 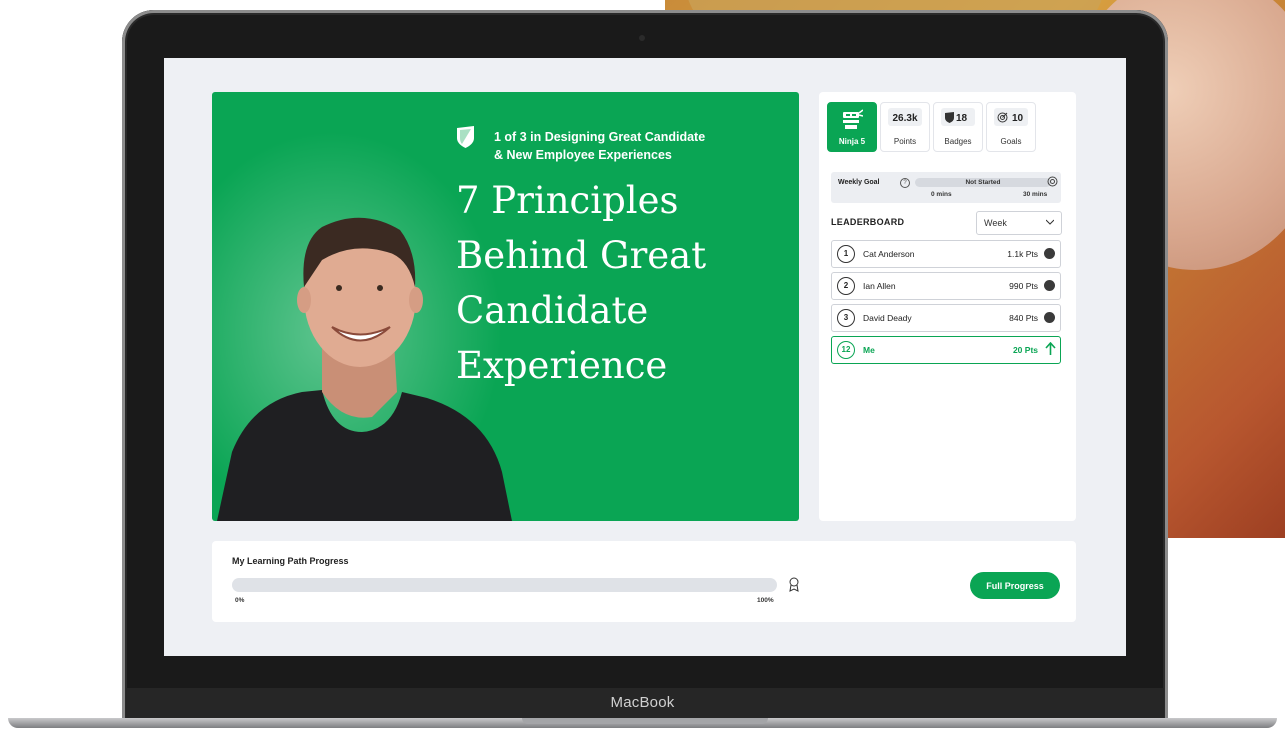 I want to click on badge-icon, so click(x=949, y=117).